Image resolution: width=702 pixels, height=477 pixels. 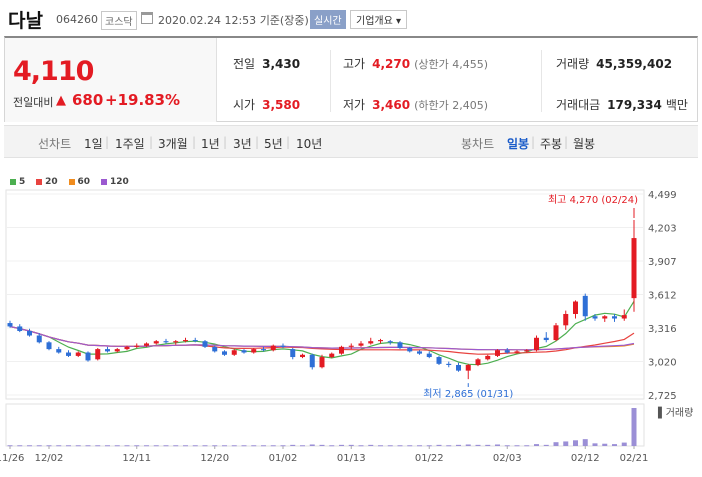 I want to click on x-tick-label: 02/21, so click(x=634, y=458).